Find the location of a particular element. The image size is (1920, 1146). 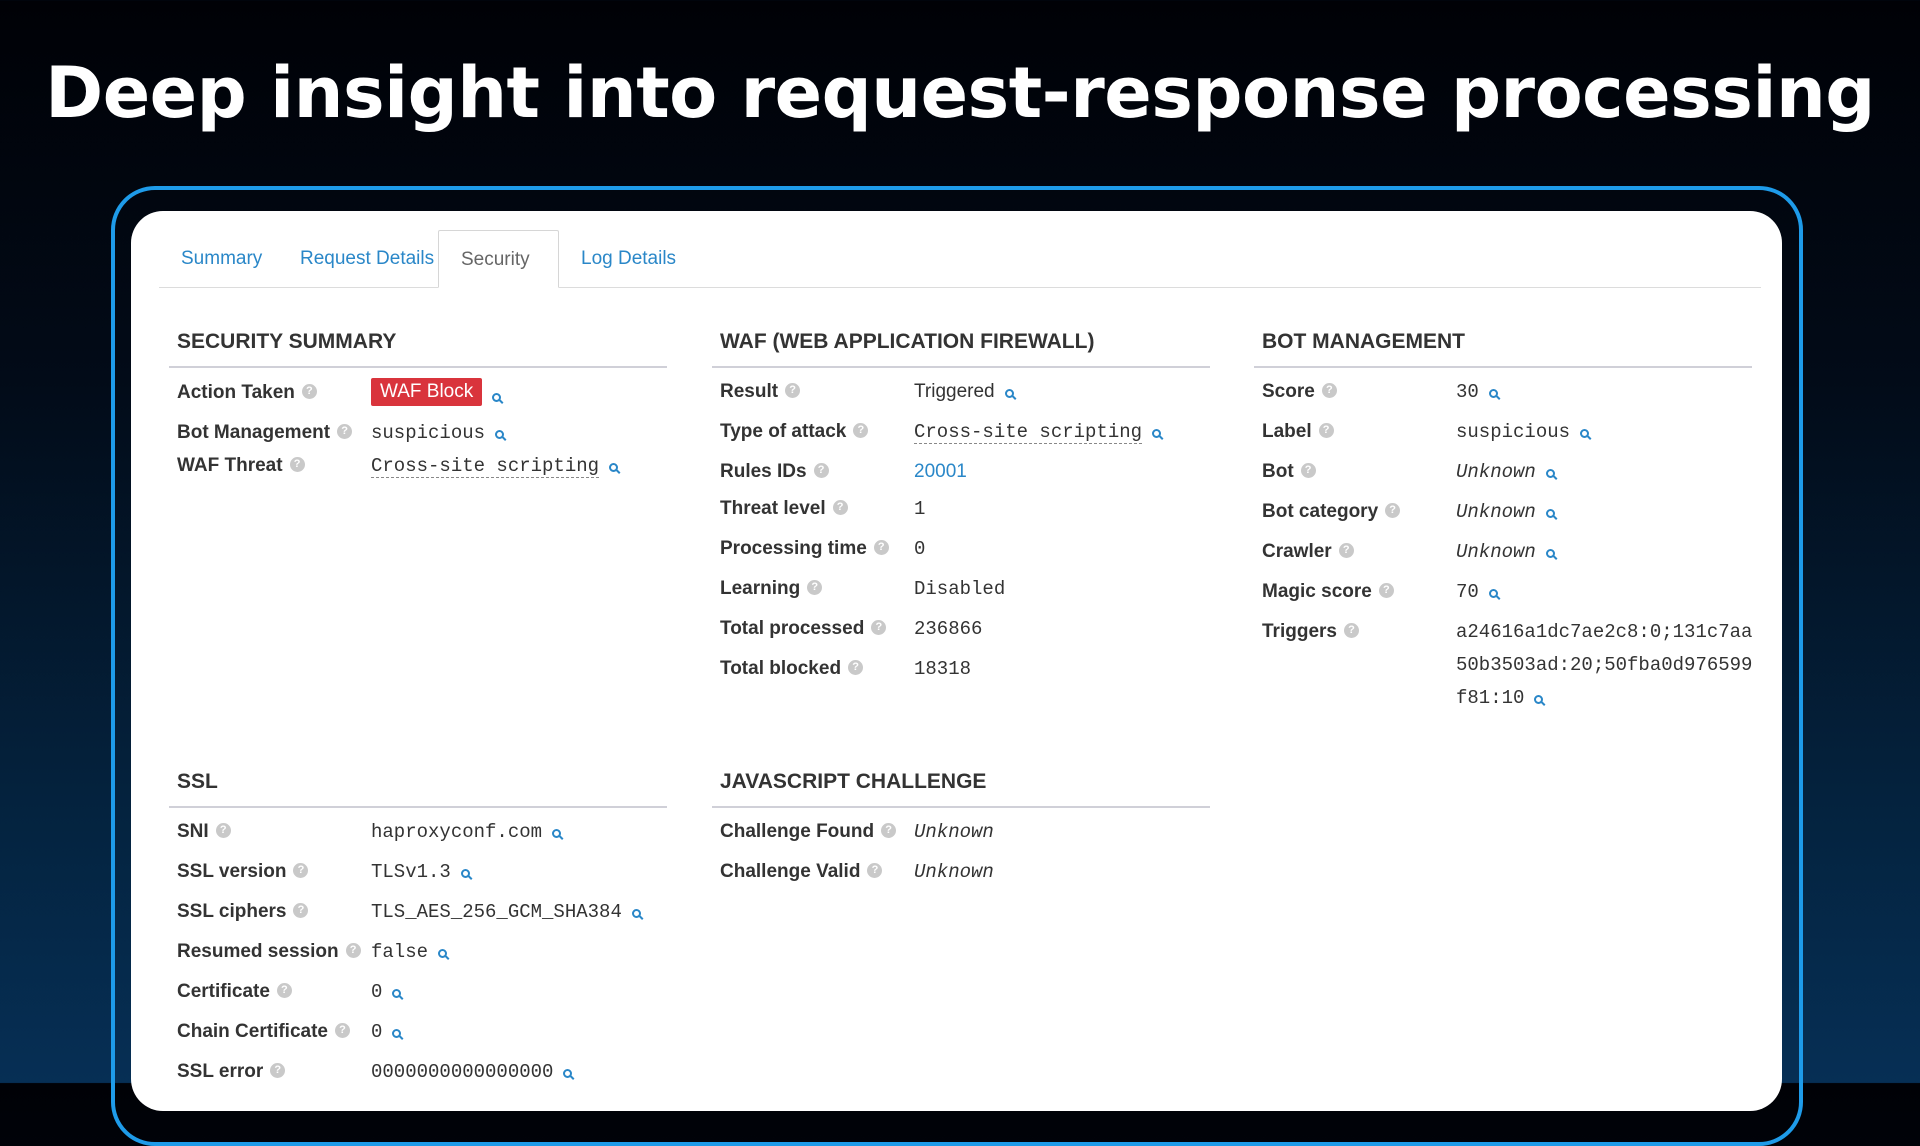

row-value: WAF Block is located at coordinates (436, 394).